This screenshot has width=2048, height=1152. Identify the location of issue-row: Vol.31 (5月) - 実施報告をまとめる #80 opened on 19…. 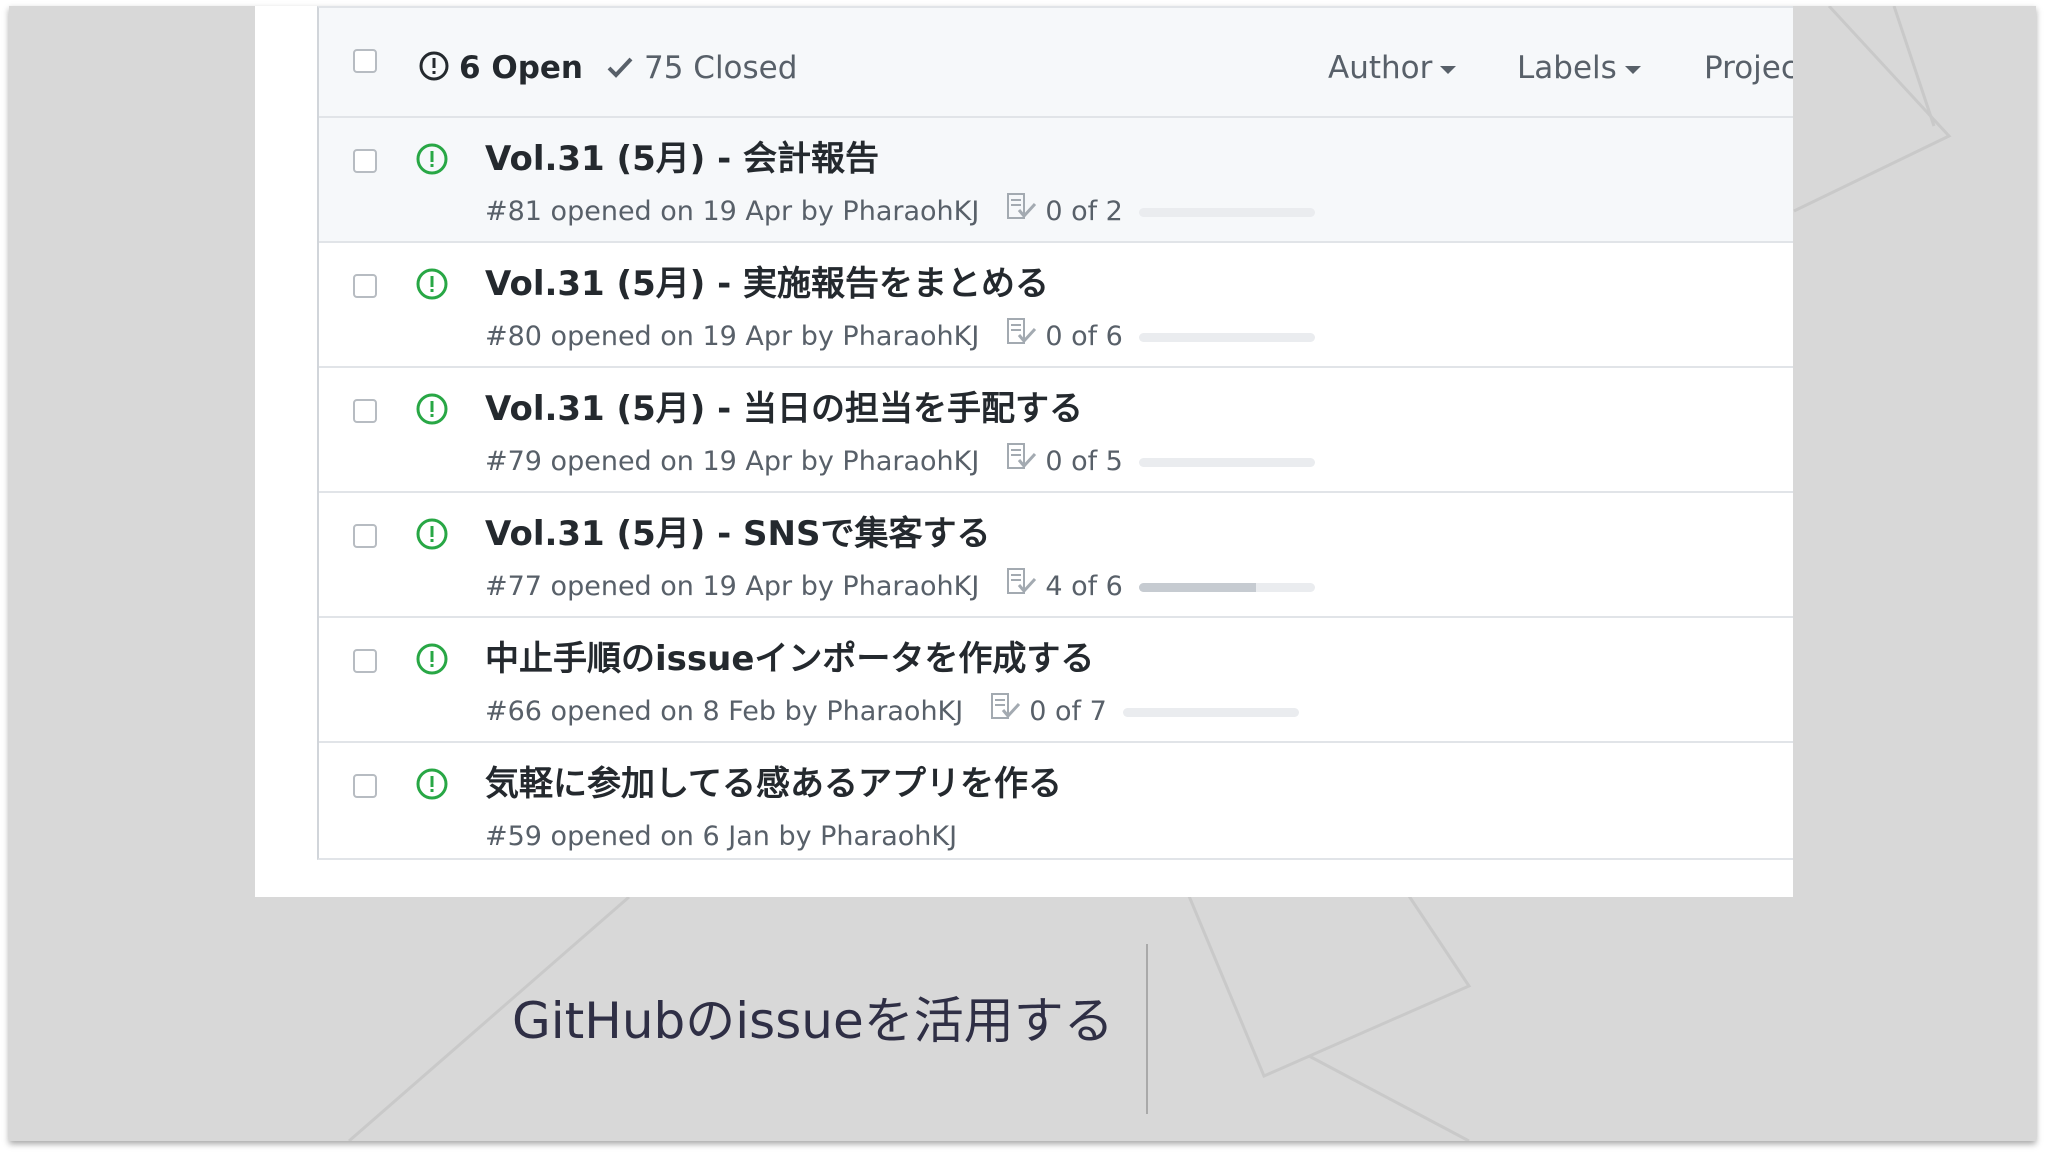
(1056, 305).